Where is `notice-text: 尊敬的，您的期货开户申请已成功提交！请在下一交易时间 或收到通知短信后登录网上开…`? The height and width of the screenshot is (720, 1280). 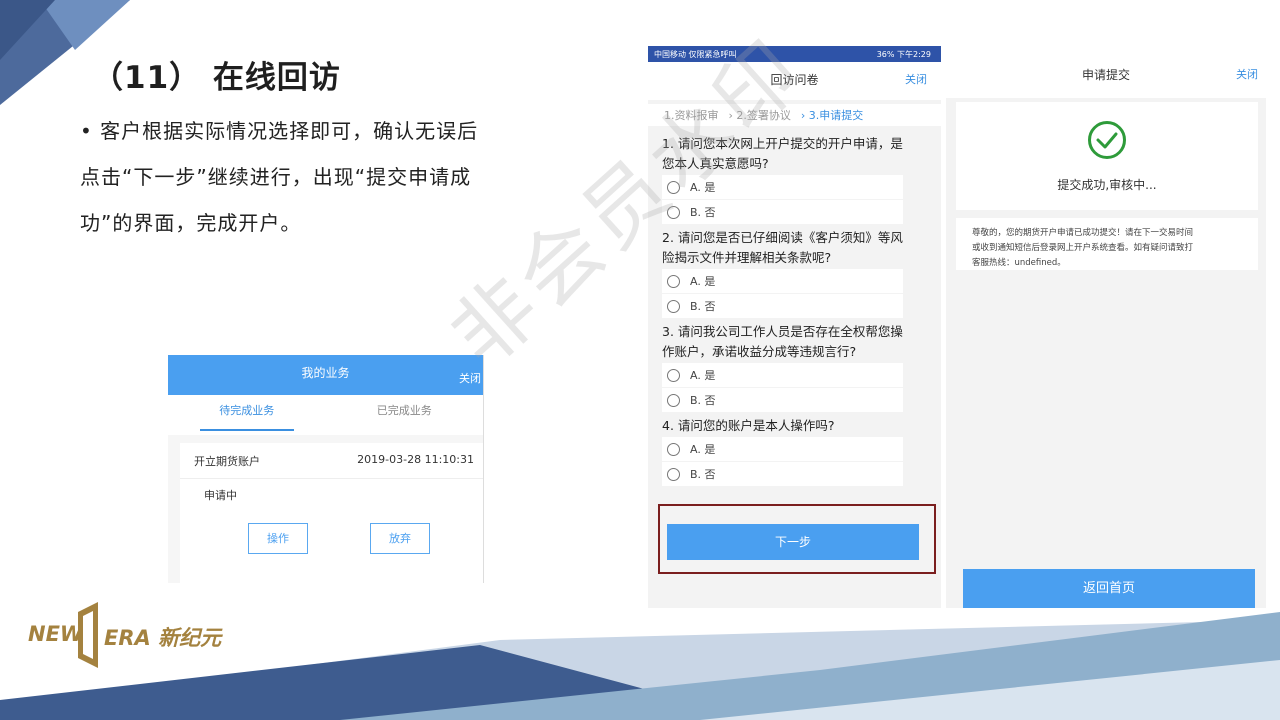 notice-text: 尊敬的，您的期货开户申请已成功提交！请在下一交易时间 或收到通知短信后登录网上开… is located at coordinates (1107, 244).